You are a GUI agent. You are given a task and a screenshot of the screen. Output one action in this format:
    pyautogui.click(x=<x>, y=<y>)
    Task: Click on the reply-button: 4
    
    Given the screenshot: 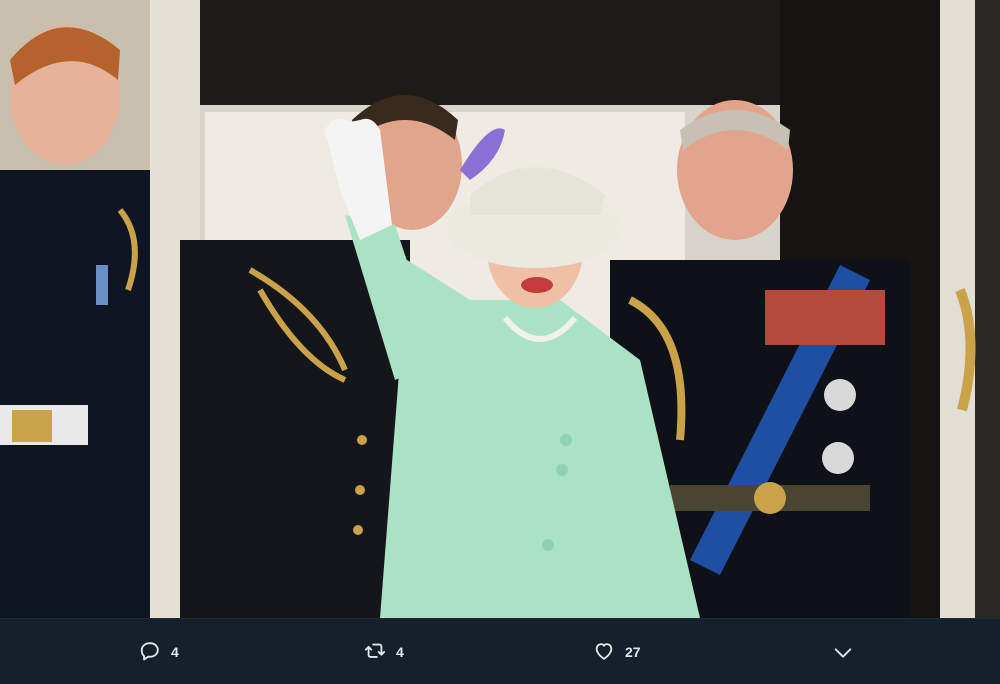 What is the action you would take?
    pyautogui.click(x=159, y=652)
    